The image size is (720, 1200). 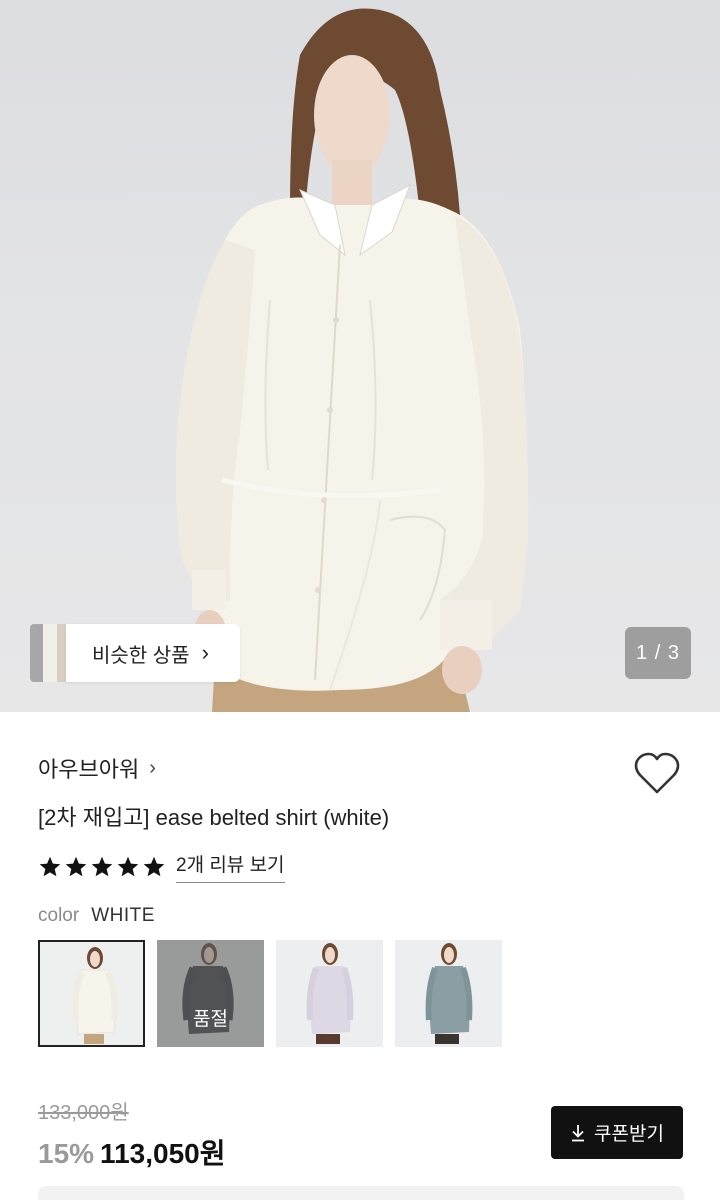 What do you see at coordinates (270, 993) in the screenshot?
I see `color-swatches: 품절` at bounding box center [270, 993].